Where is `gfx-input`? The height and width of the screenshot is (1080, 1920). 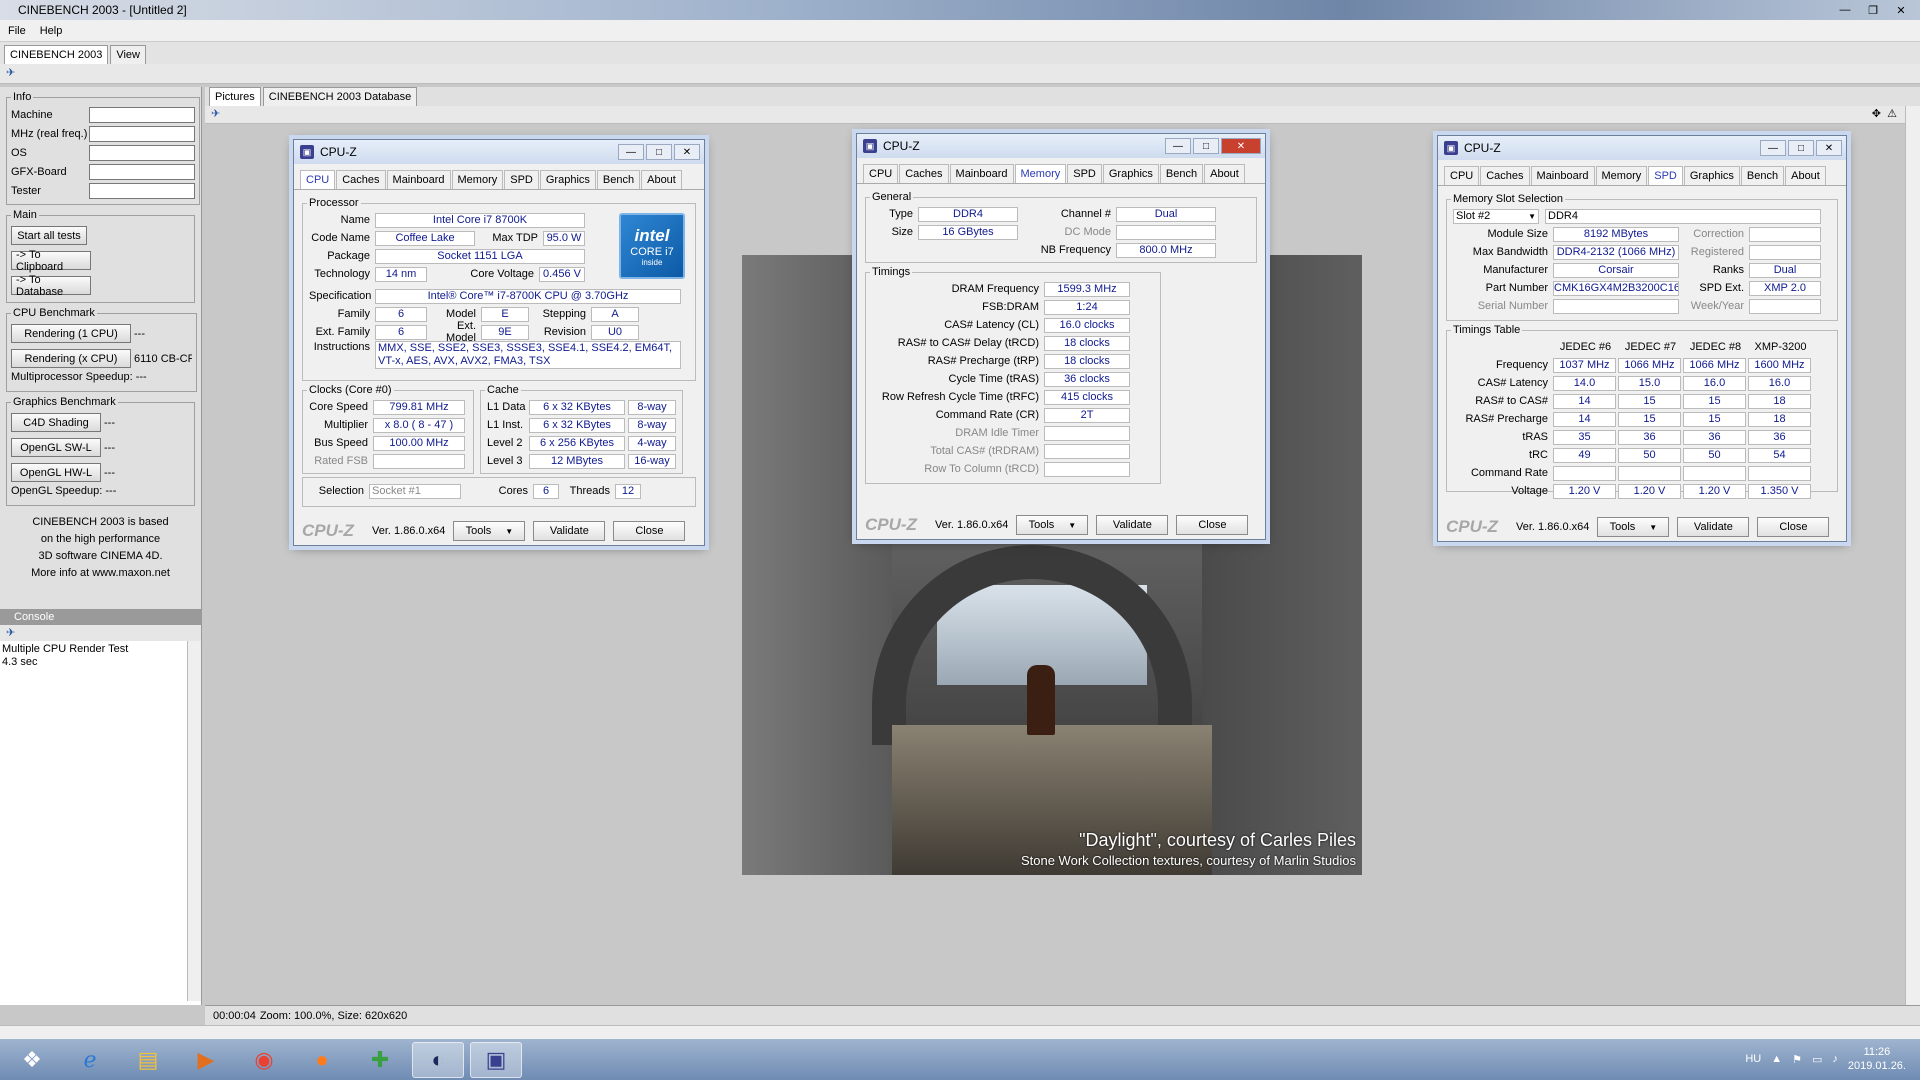
gfx-input is located at coordinates (142, 171).